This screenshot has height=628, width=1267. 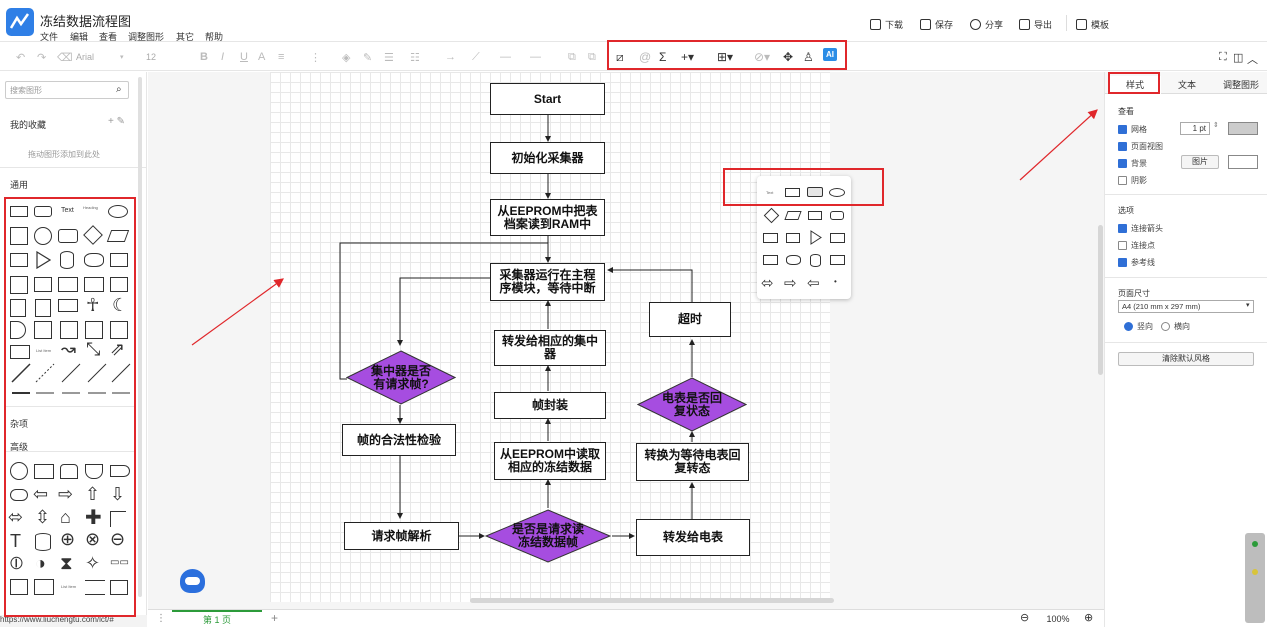 I want to click on chevron-down-icon: ▾, so click(x=1248, y=305).